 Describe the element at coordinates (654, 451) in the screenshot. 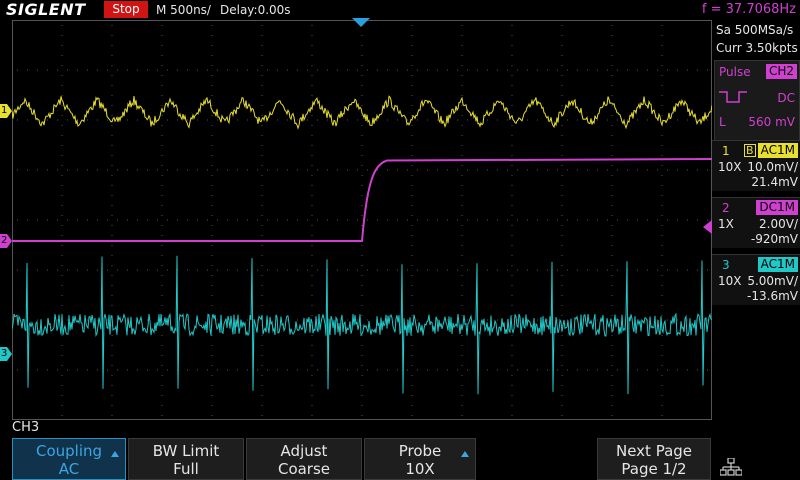

I see `softkey-label: Next Page` at that location.